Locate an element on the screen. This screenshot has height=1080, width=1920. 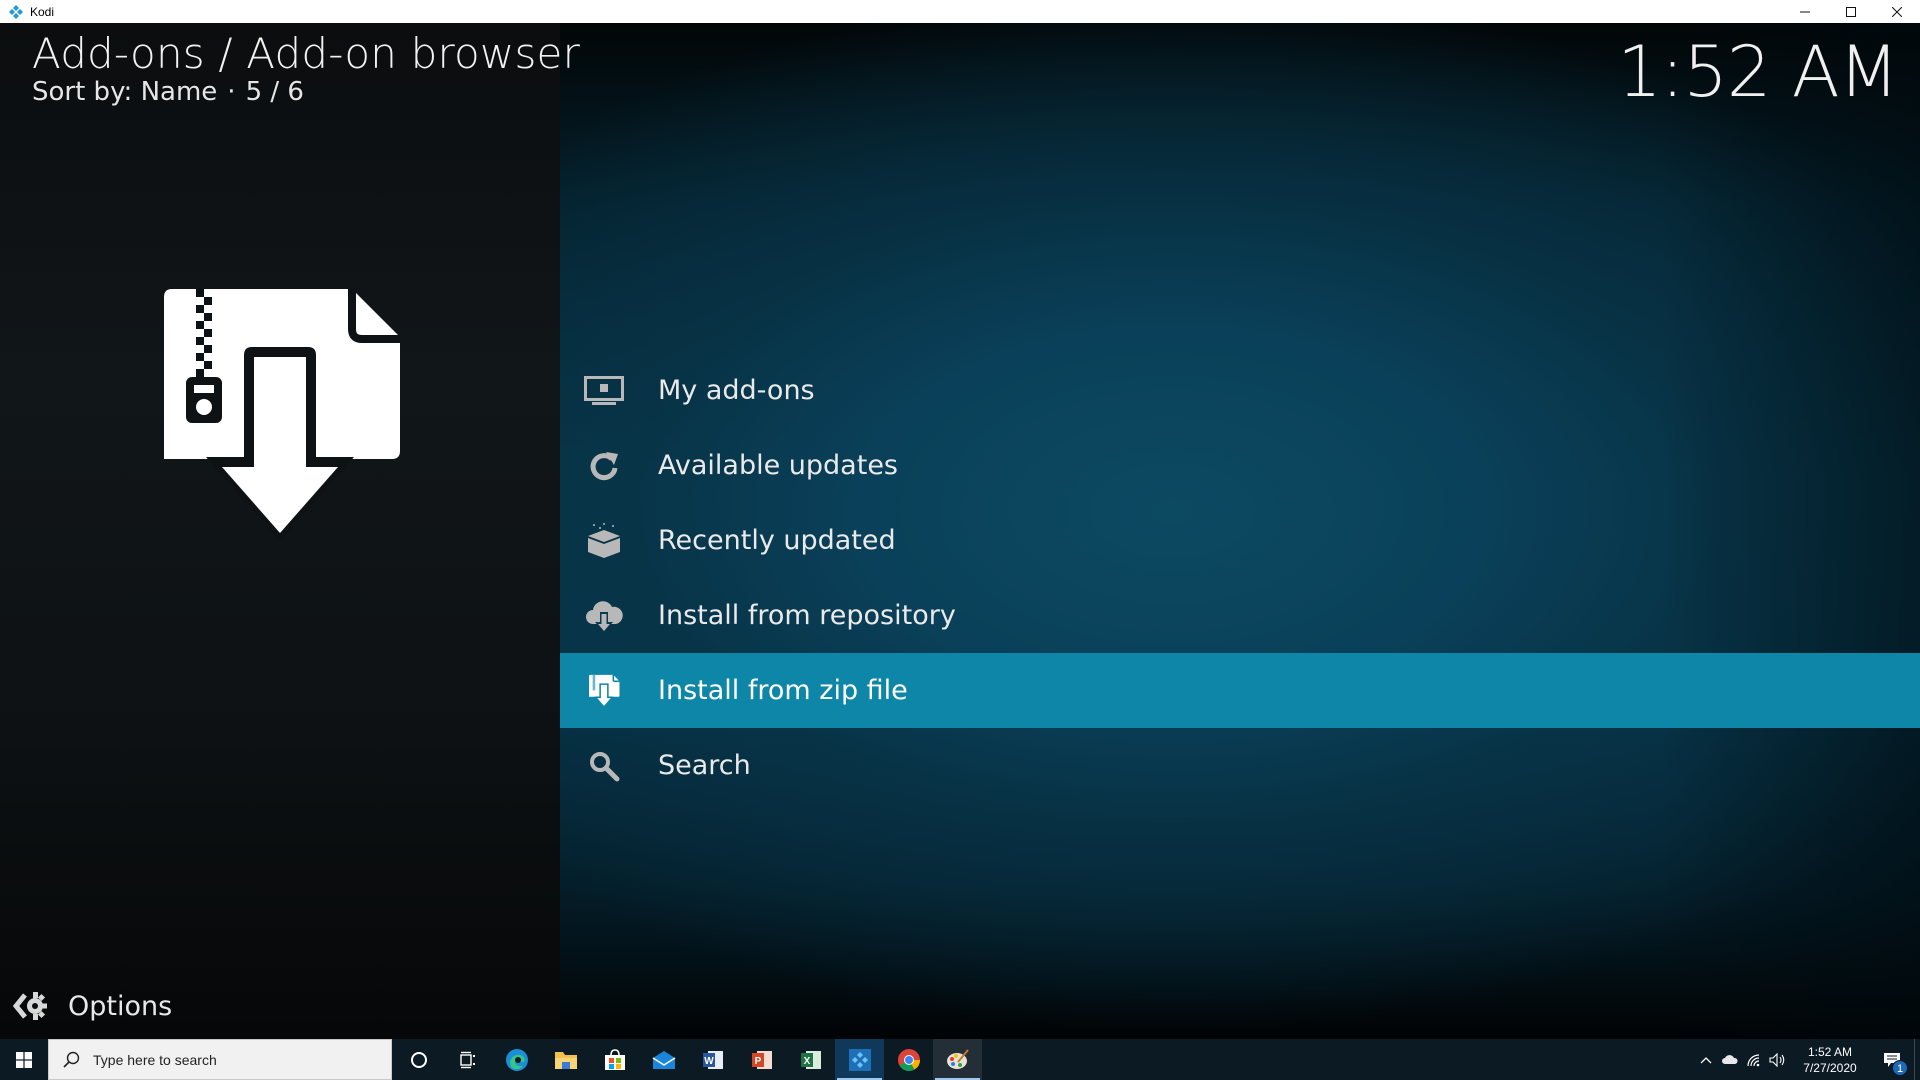
taskbar-chrome is located at coordinates (908, 1059).